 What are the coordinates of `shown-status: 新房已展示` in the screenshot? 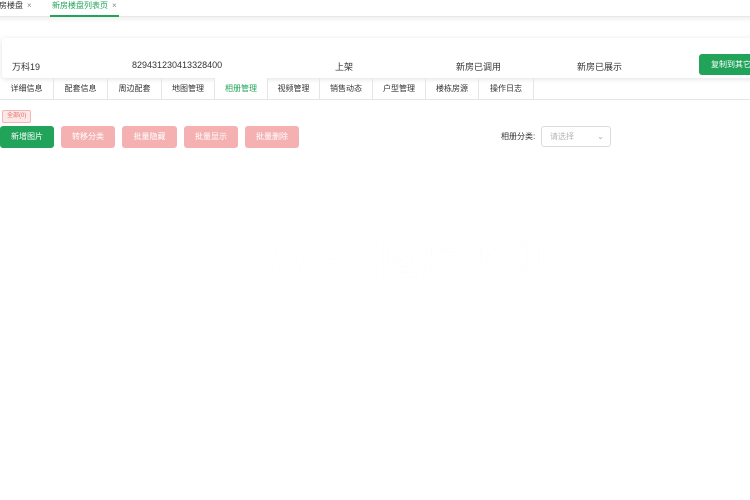 It's located at (600, 67).